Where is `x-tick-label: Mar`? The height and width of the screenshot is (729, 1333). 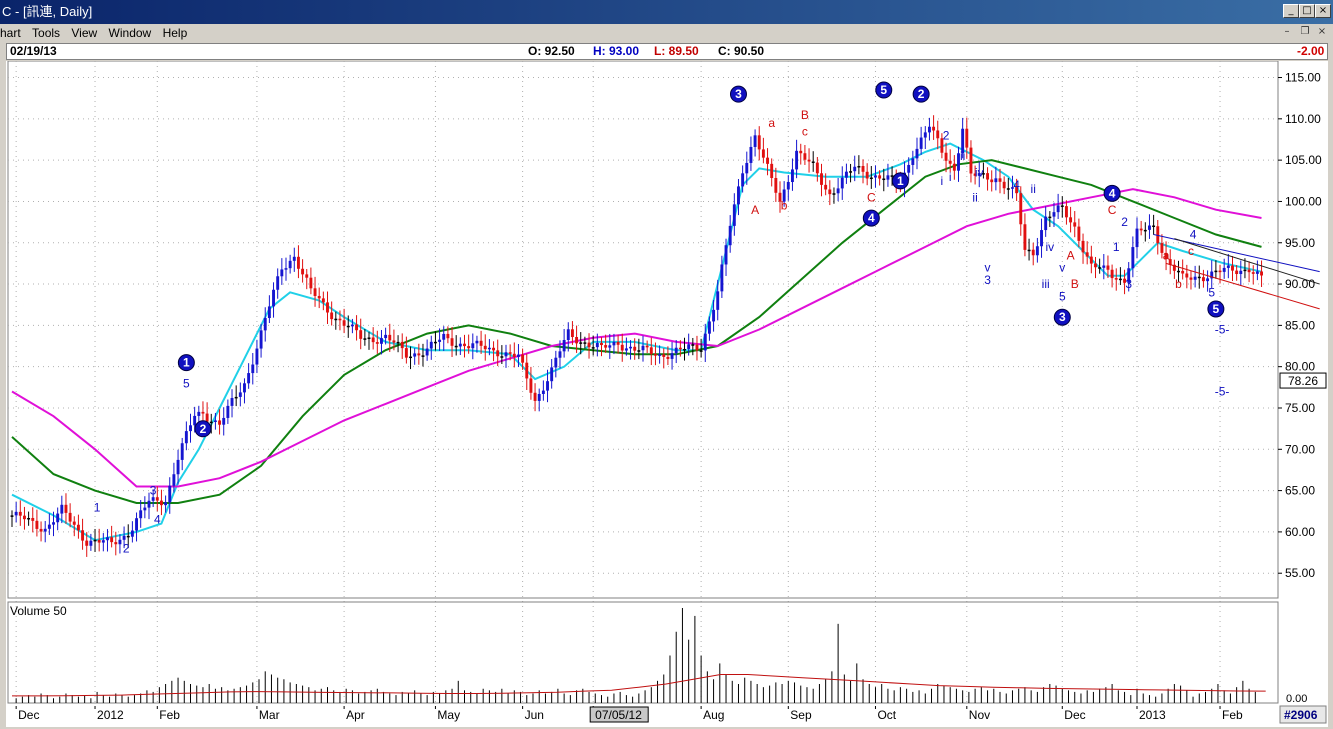 x-tick-label: Mar is located at coordinates (269, 715).